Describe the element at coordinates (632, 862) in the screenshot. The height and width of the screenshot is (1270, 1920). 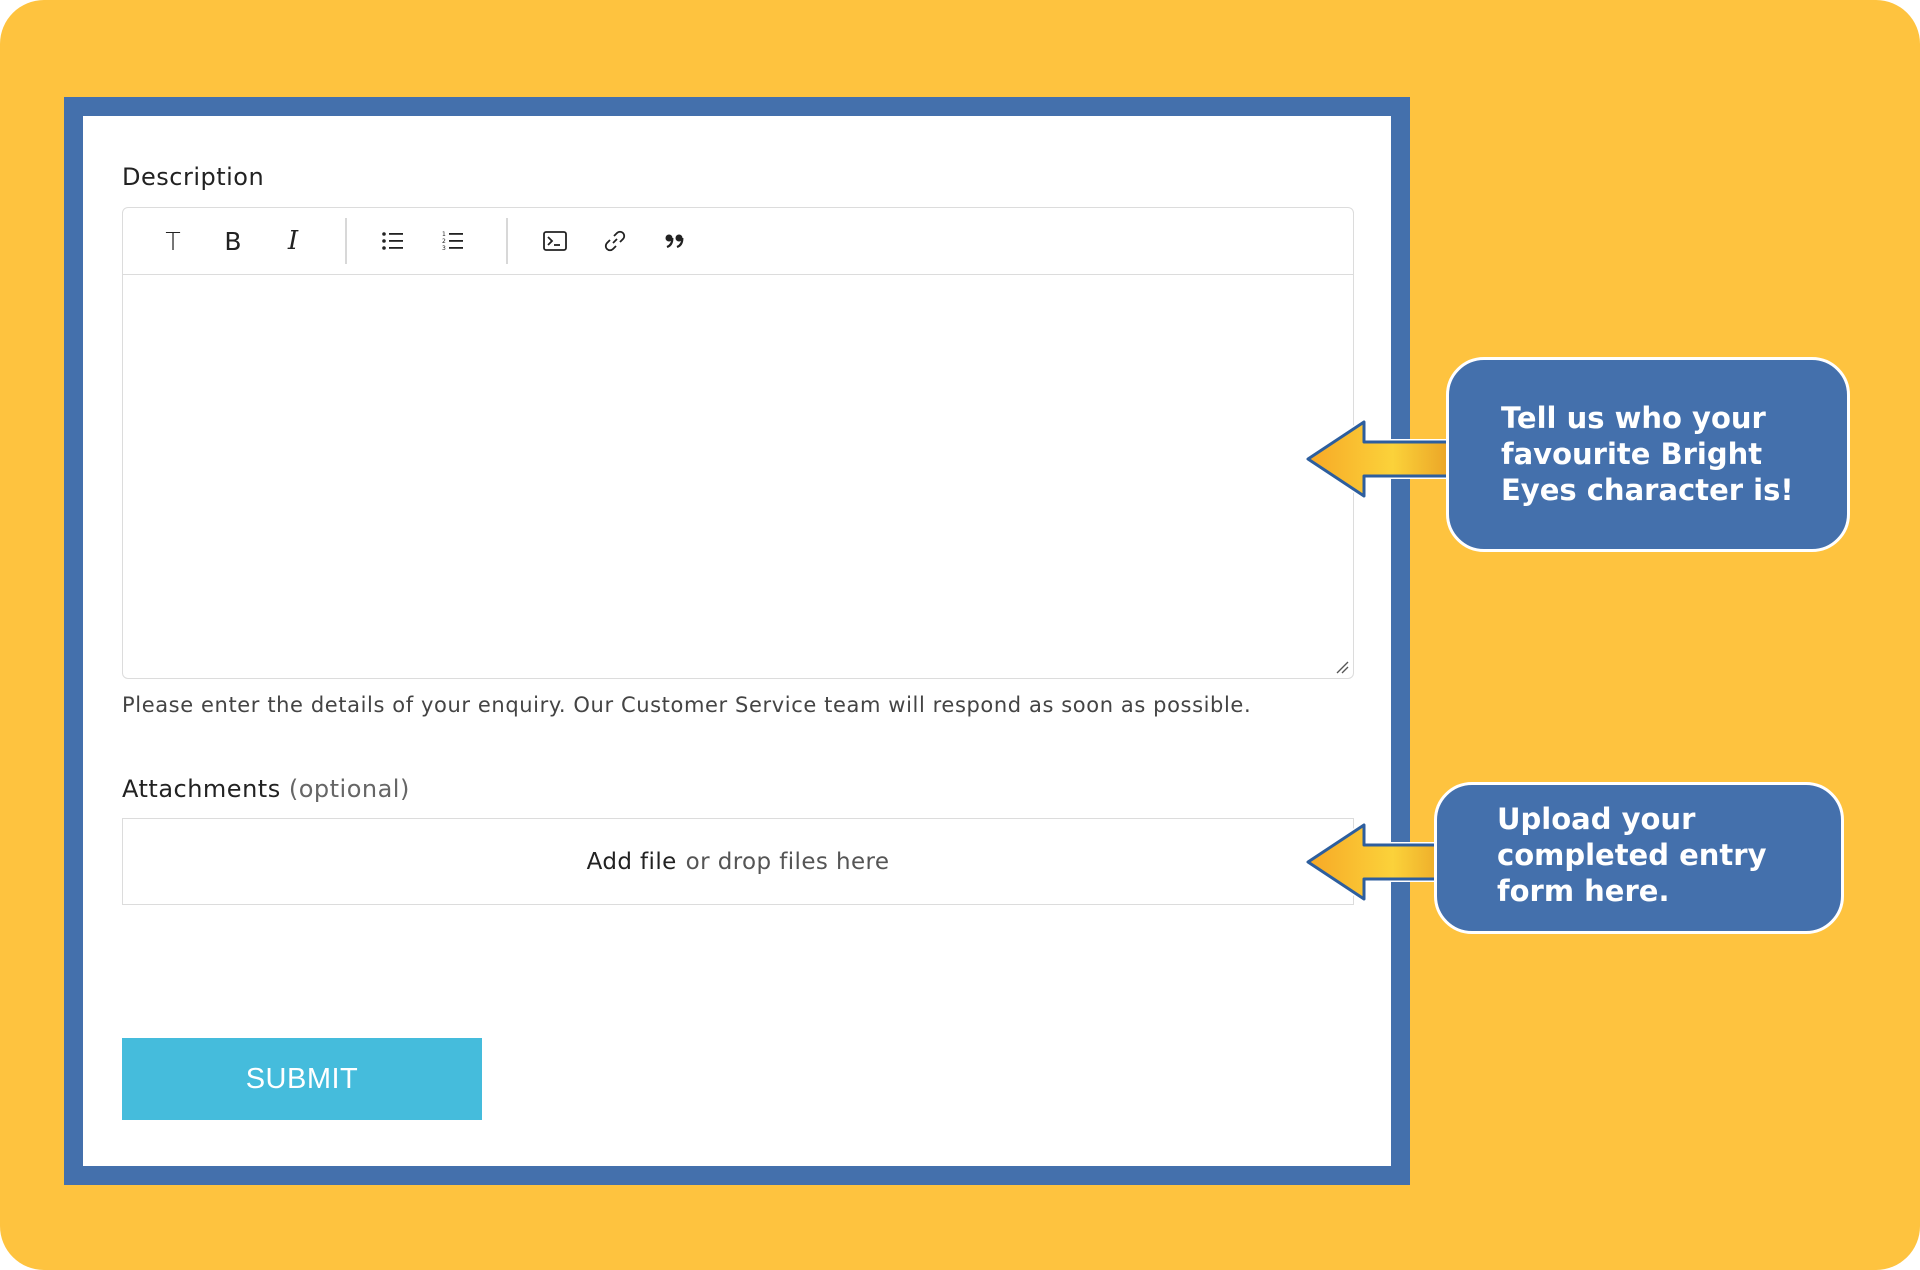
I see `add-file-link: Add file` at that location.